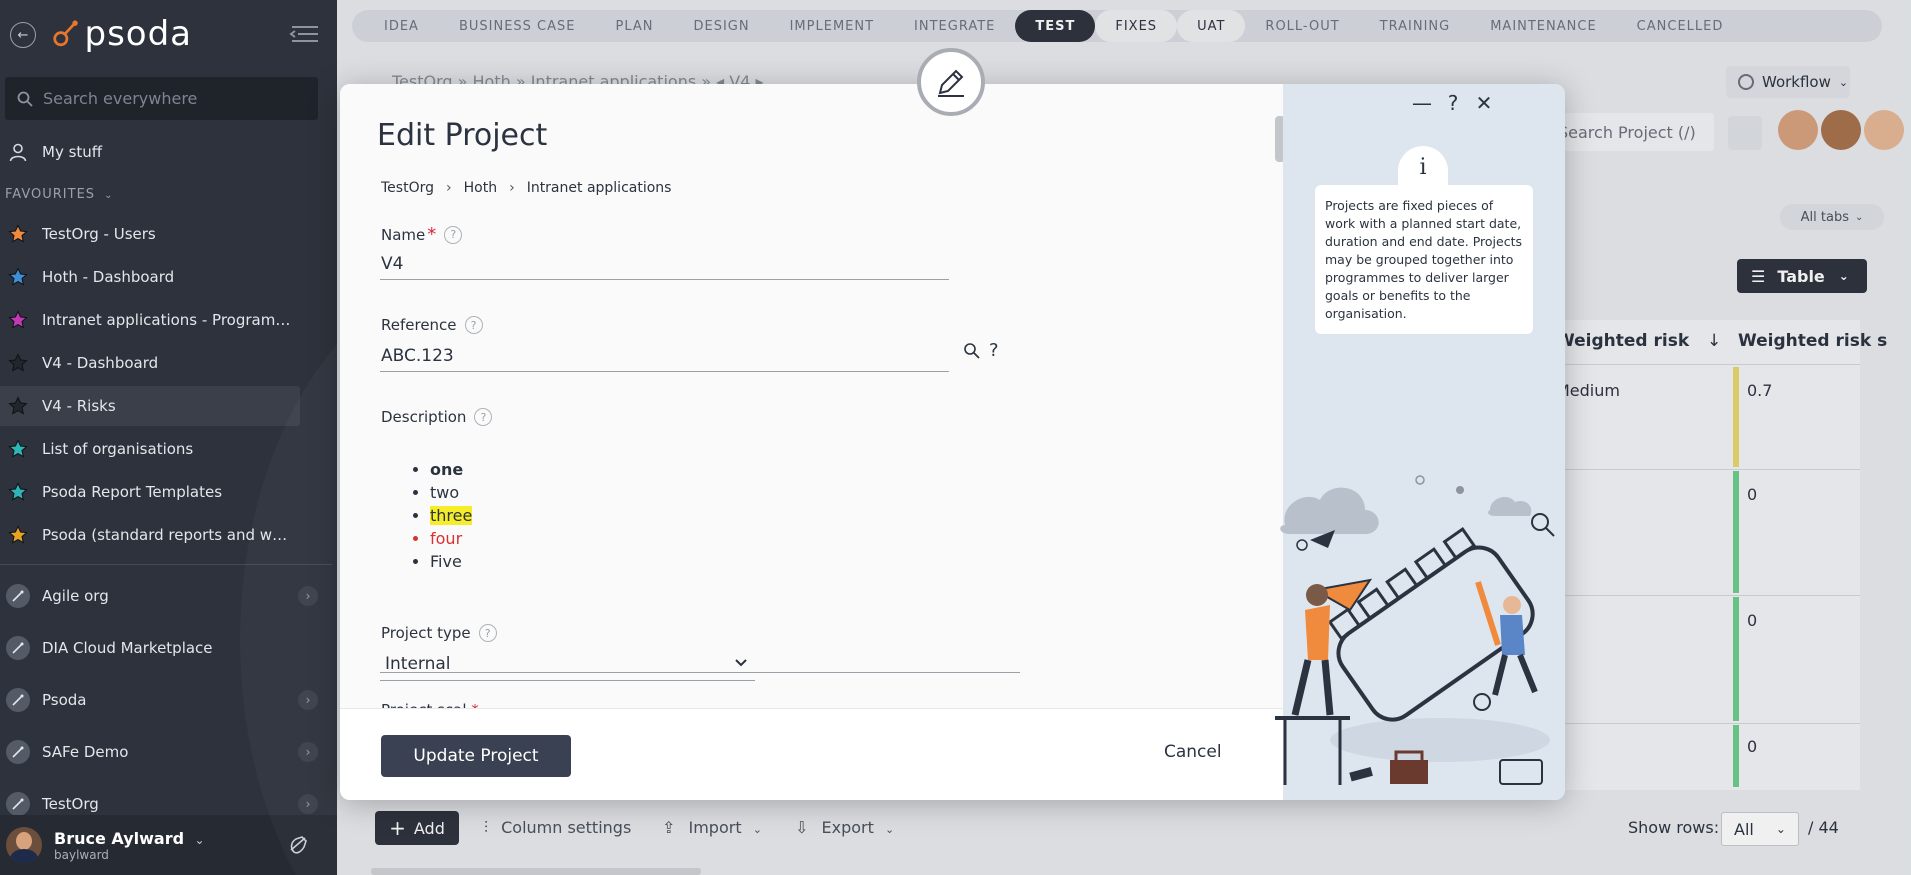 The height and width of the screenshot is (875, 1911). Describe the element at coordinates (72, 152) in the screenshot. I see `sidebar-item-label: My stuff` at that location.